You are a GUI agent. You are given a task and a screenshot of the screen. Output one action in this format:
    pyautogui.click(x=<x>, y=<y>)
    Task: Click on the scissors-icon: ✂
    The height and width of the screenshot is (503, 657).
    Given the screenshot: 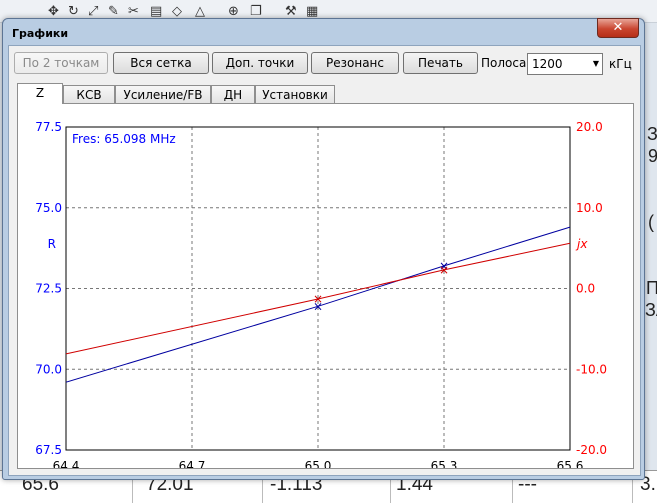 What is the action you would take?
    pyautogui.click(x=133, y=11)
    